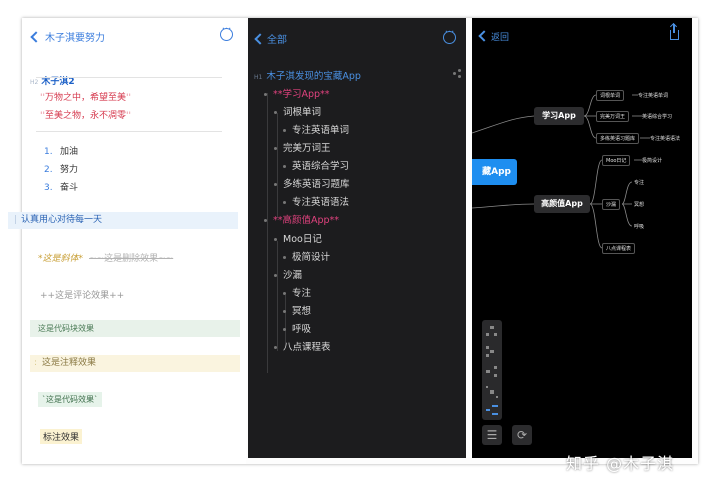 This screenshot has width=720, height=495. Describe the element at coordinates (610, 95) in the screenshot. I see `mindmap-child-node: 词根单词` at that location.